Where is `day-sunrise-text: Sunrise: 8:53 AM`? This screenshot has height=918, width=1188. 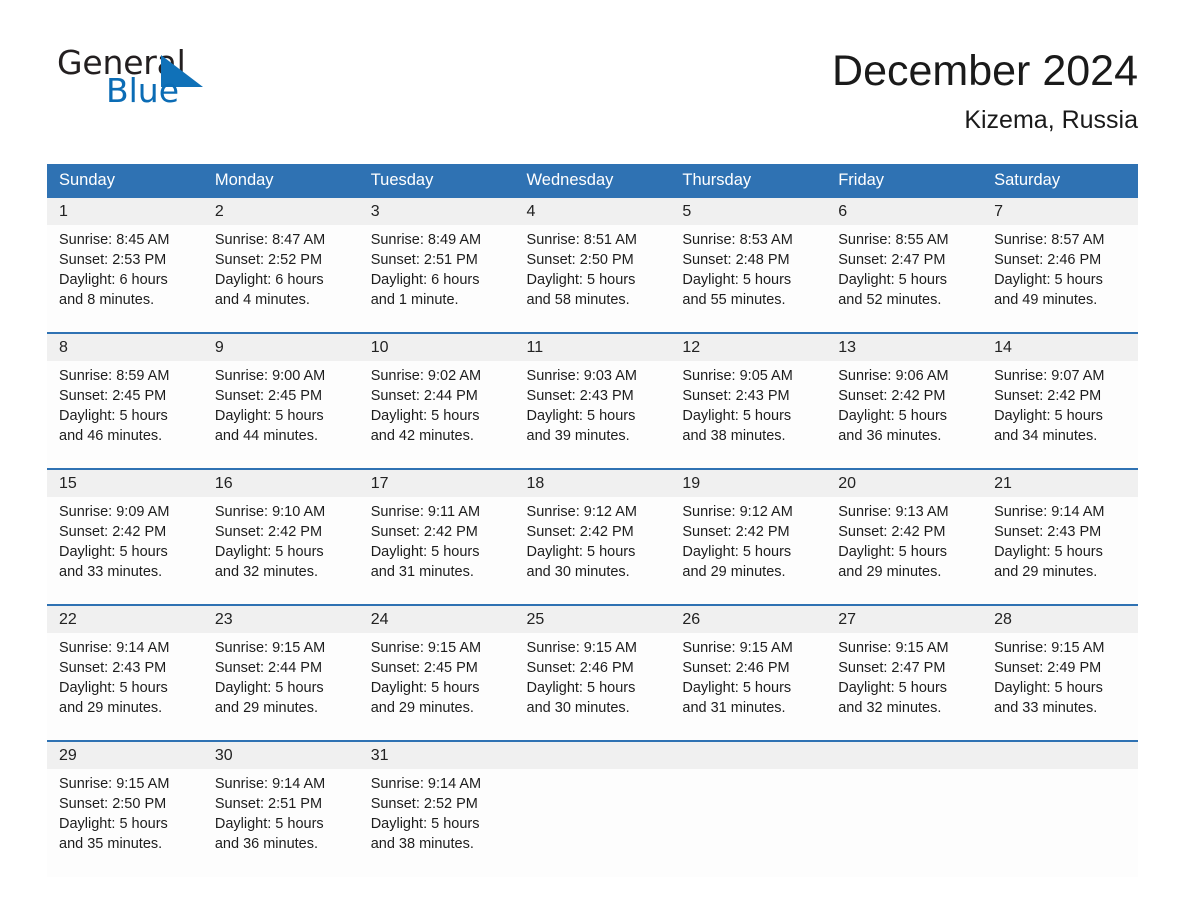 day-sunrise-text: Sunrise: 8:53 AM is located at coordinates (737, 240).